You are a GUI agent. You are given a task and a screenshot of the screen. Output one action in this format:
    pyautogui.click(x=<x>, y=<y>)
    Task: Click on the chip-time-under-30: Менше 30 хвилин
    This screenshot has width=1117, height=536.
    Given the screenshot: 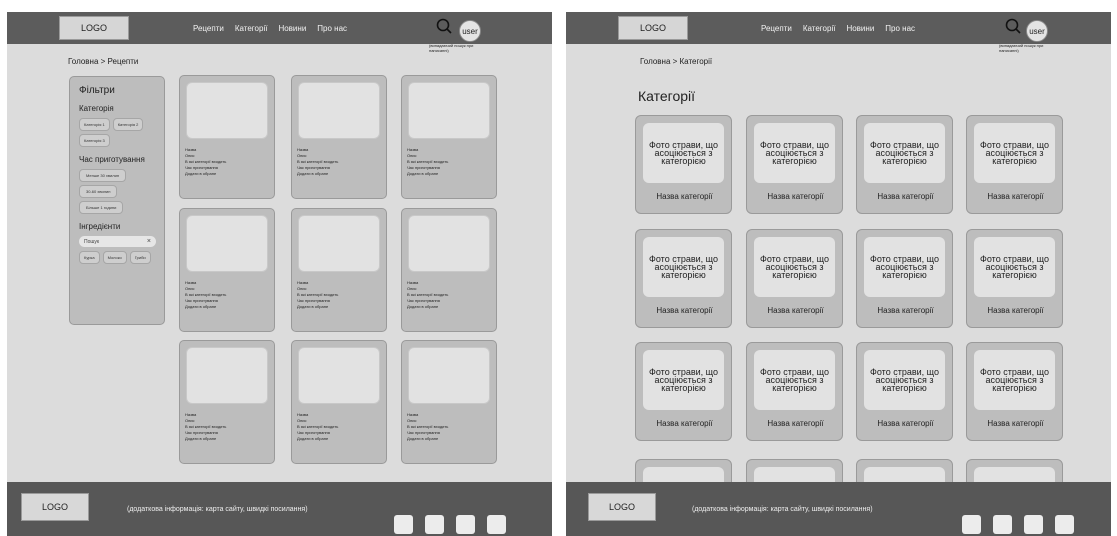 What is the action you would take?
    pyautogui.click(x=103, y=175)
    